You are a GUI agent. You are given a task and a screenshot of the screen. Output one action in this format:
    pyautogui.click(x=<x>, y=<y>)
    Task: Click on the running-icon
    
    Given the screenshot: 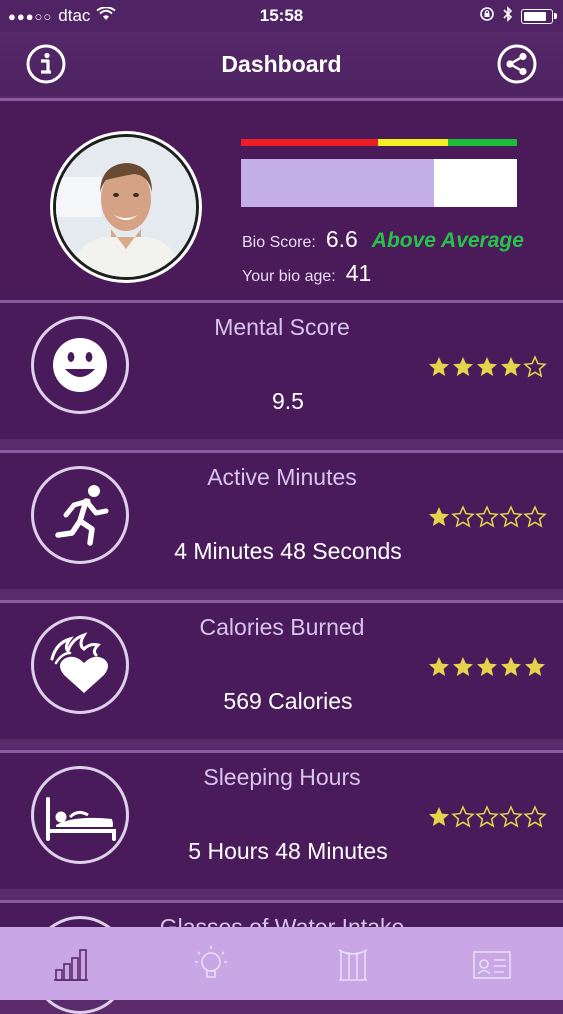 What is the action you would take?
    pyautogui.click(x=82, y=515)
    